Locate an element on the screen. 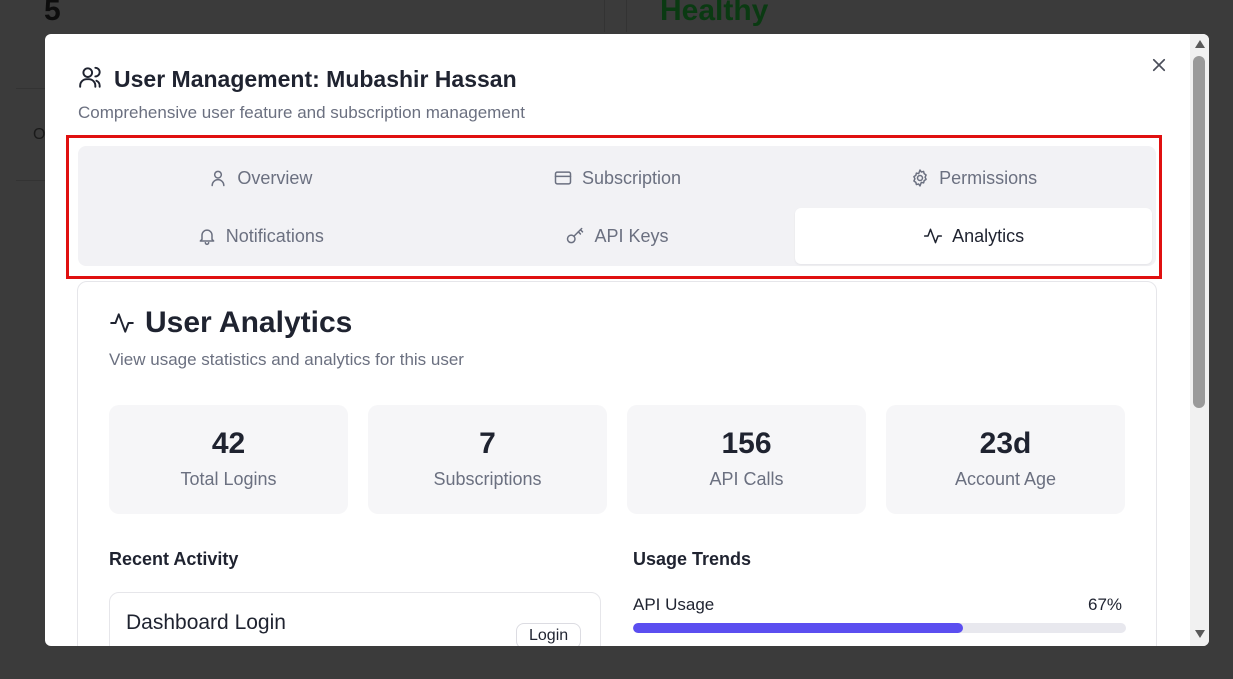 This screenshot has width=1233, height=679. dialog-scrollbar is located at coordinates (1199, 340).